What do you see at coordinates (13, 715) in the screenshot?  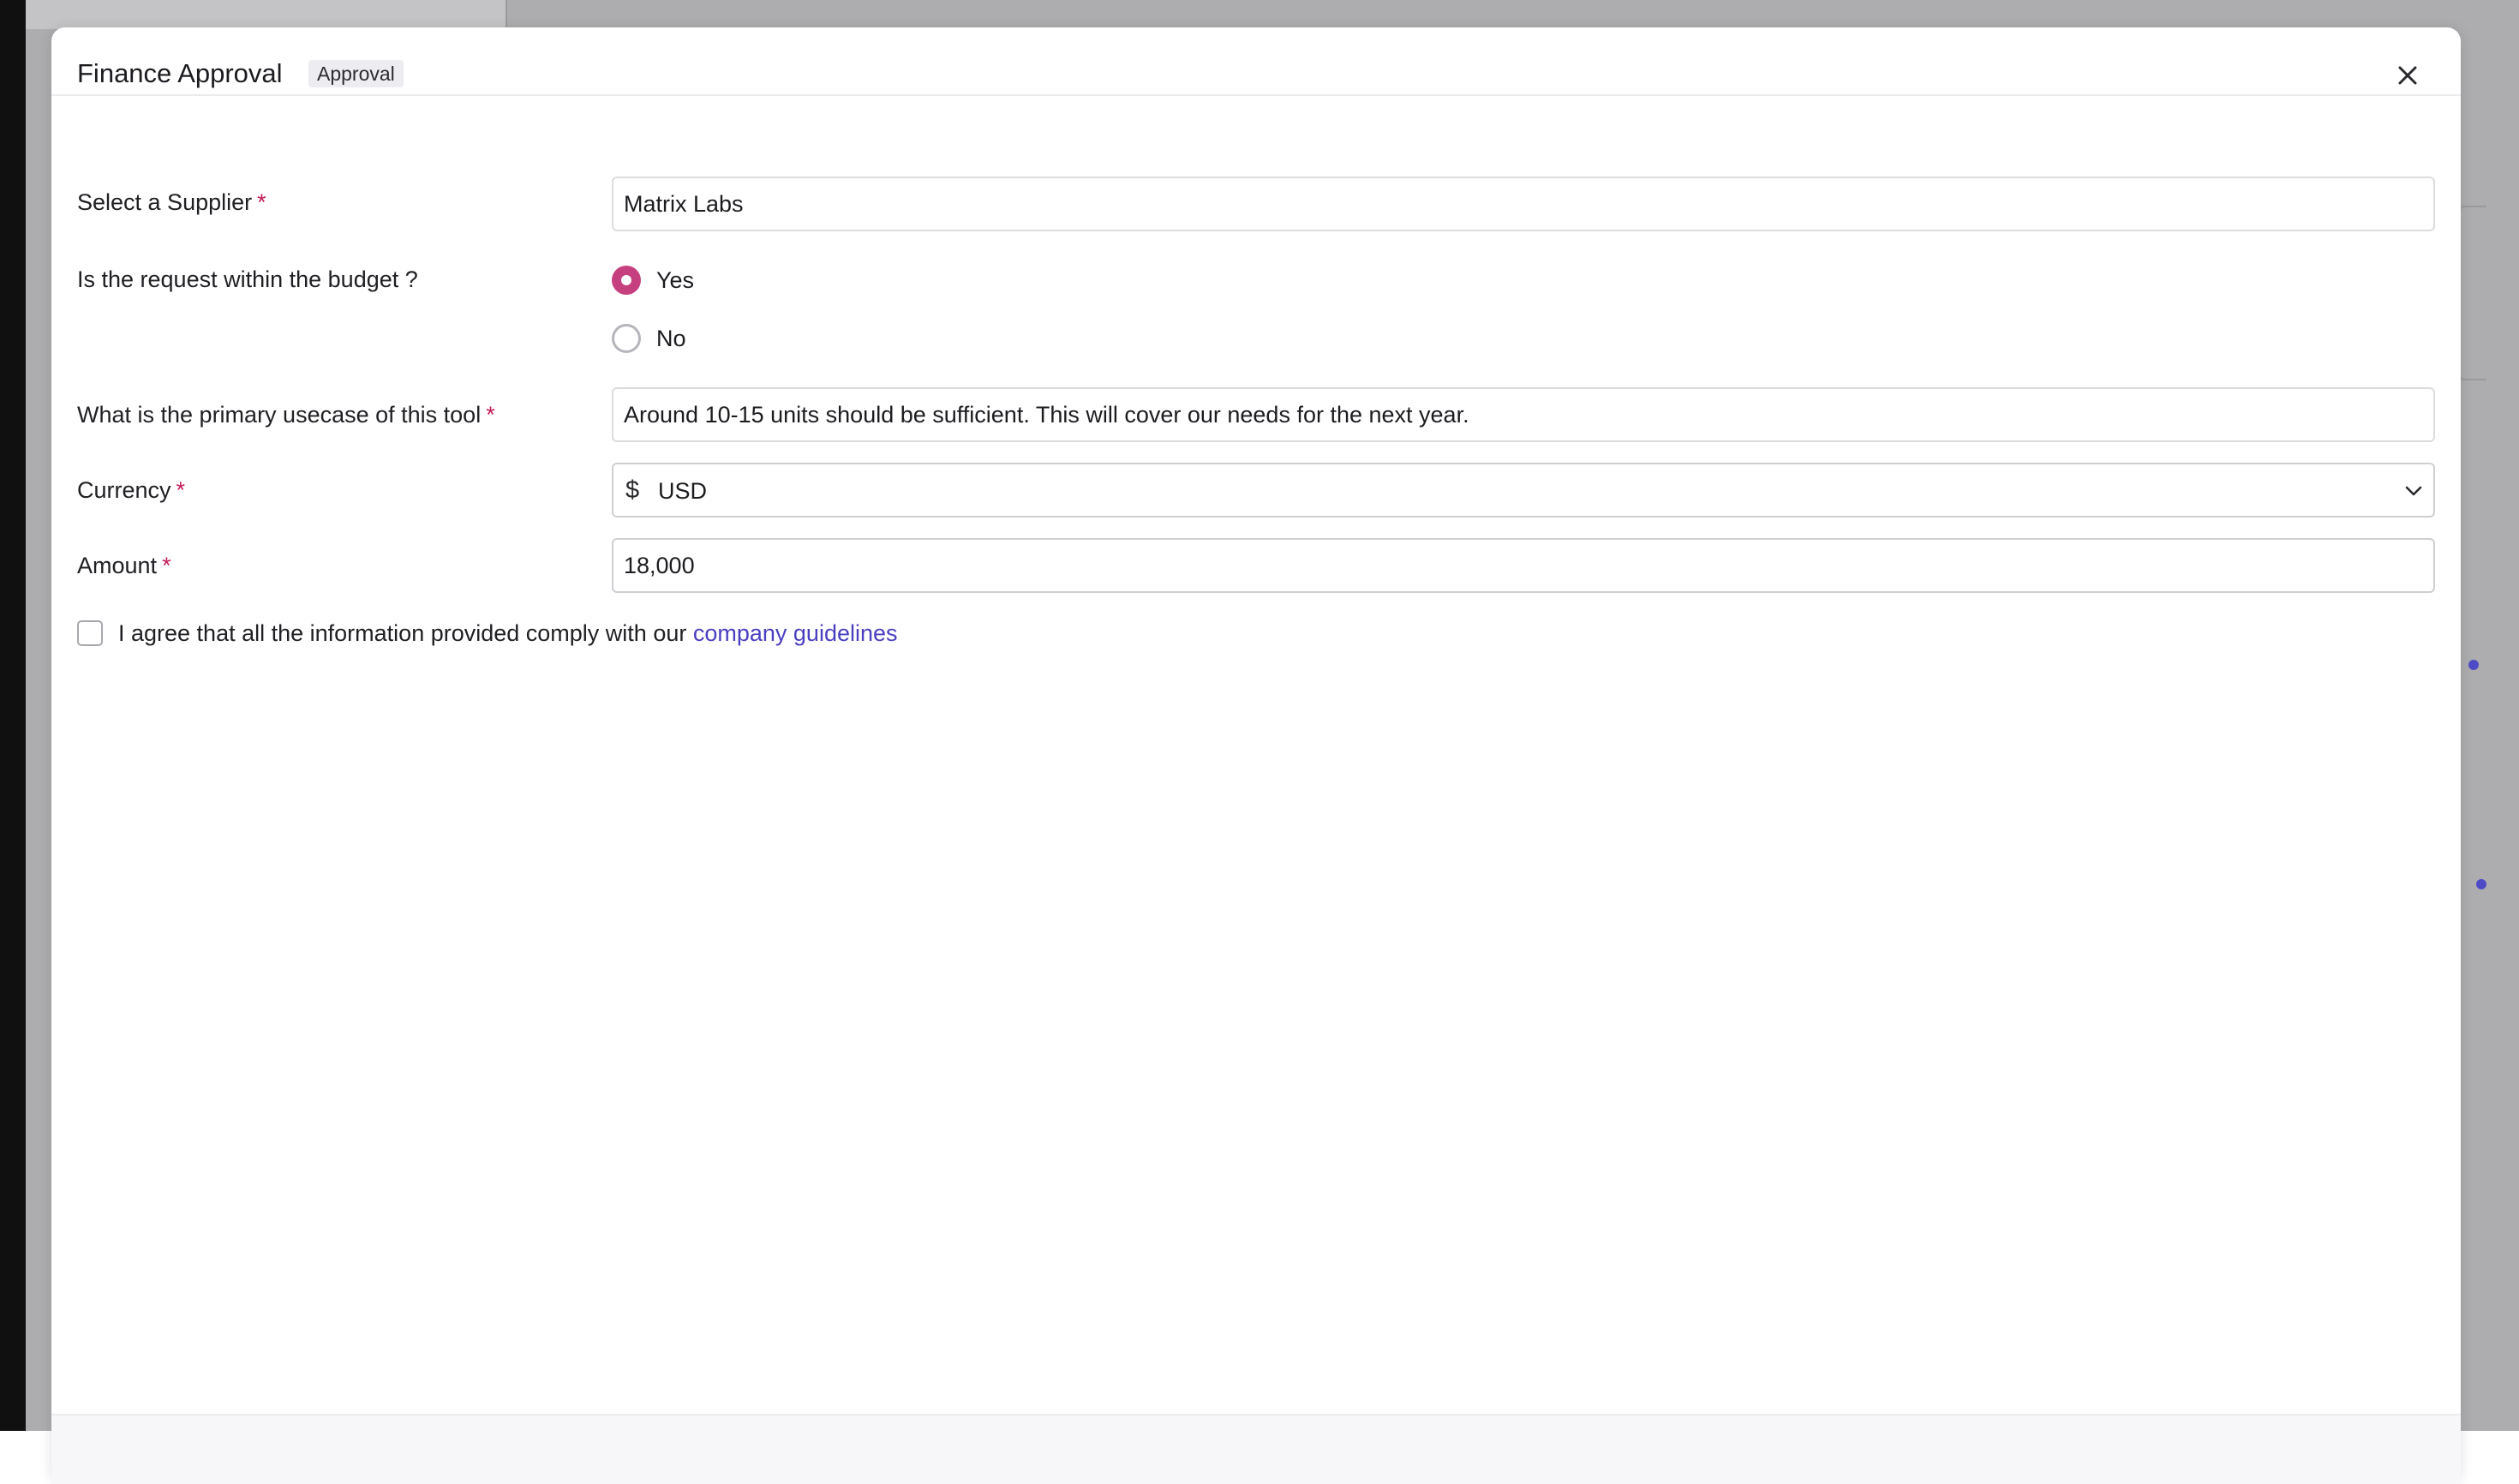 I see `background-sidebar` at bounding box center [13, 715].